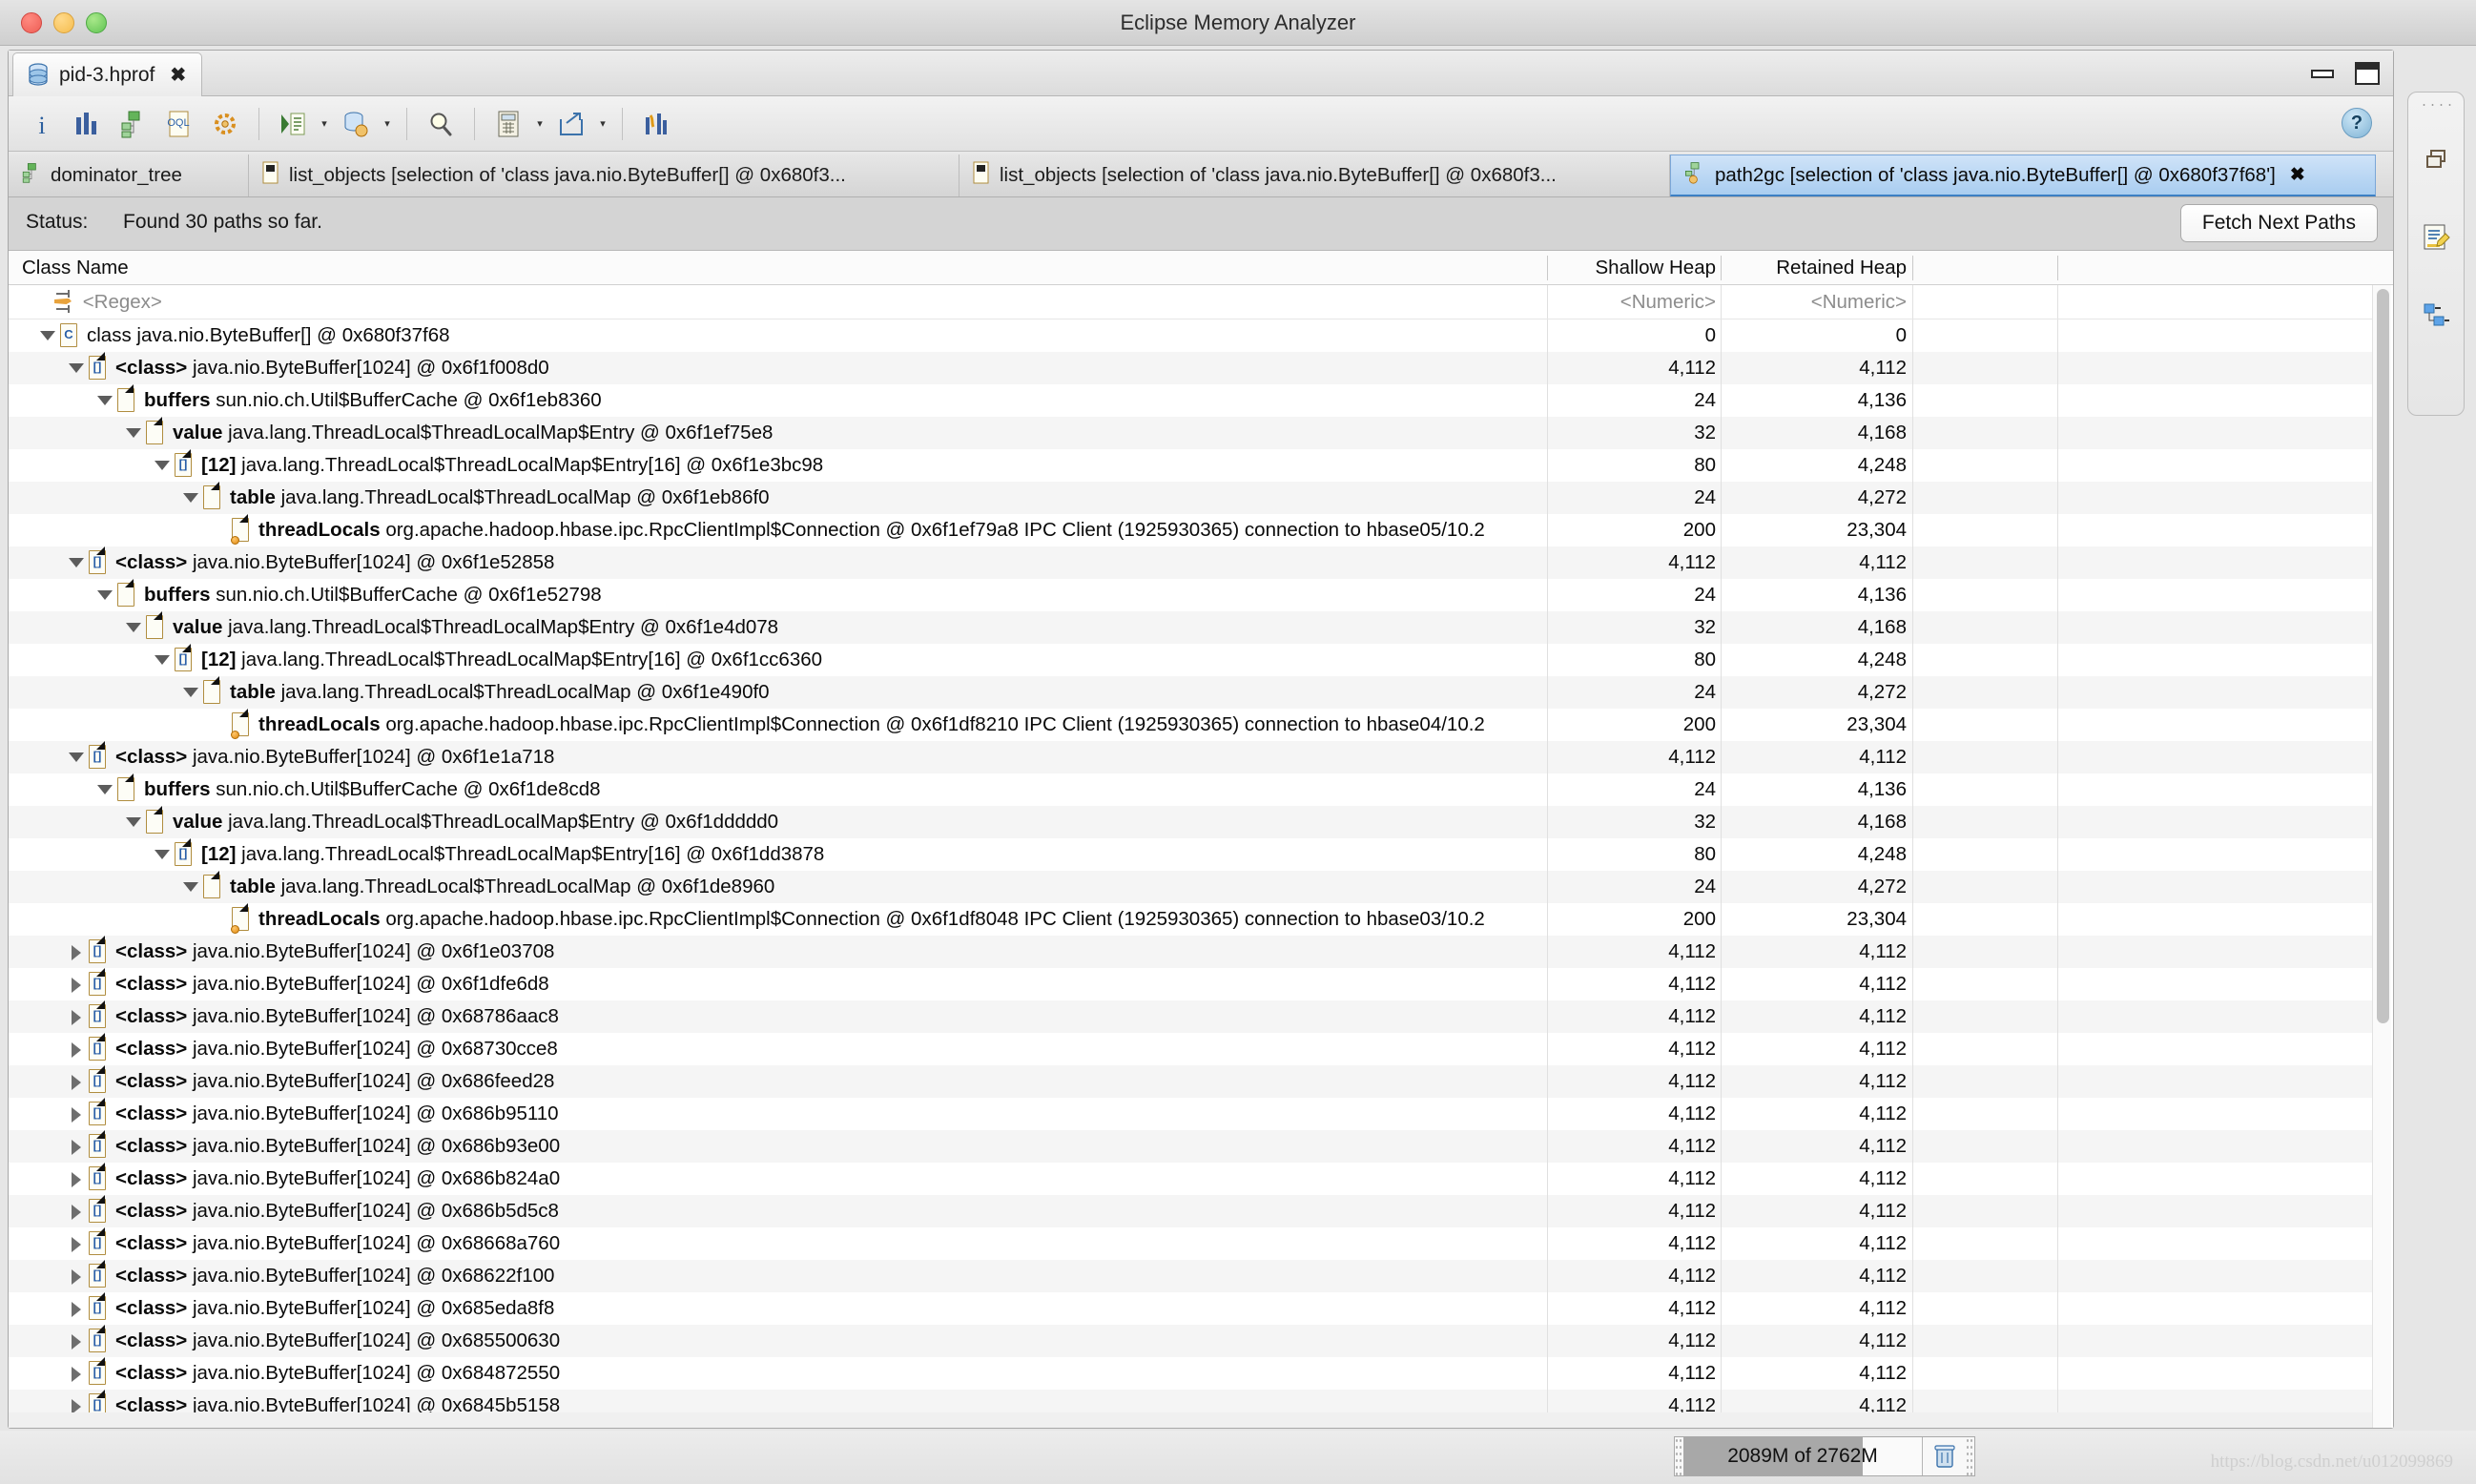 The height and width of the screenshot is (1484, 2476). What do you see at coordinates (539, 124) in the screenshot?
I see `calculator-dropdown-icon: ▾` at bounding box center [539, 124].